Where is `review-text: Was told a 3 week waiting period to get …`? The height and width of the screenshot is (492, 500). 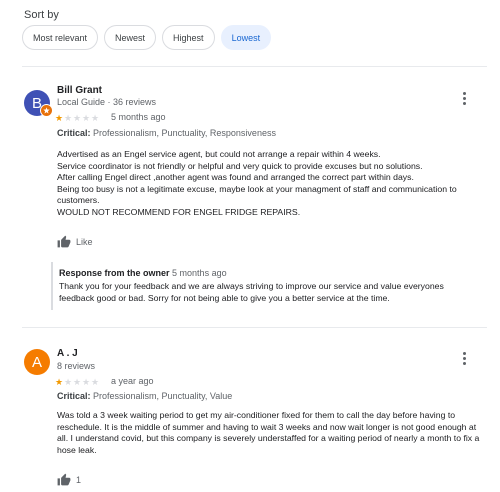 review-text: Was told a 3 week waiting period to get … is located at coordinates (268, 432).